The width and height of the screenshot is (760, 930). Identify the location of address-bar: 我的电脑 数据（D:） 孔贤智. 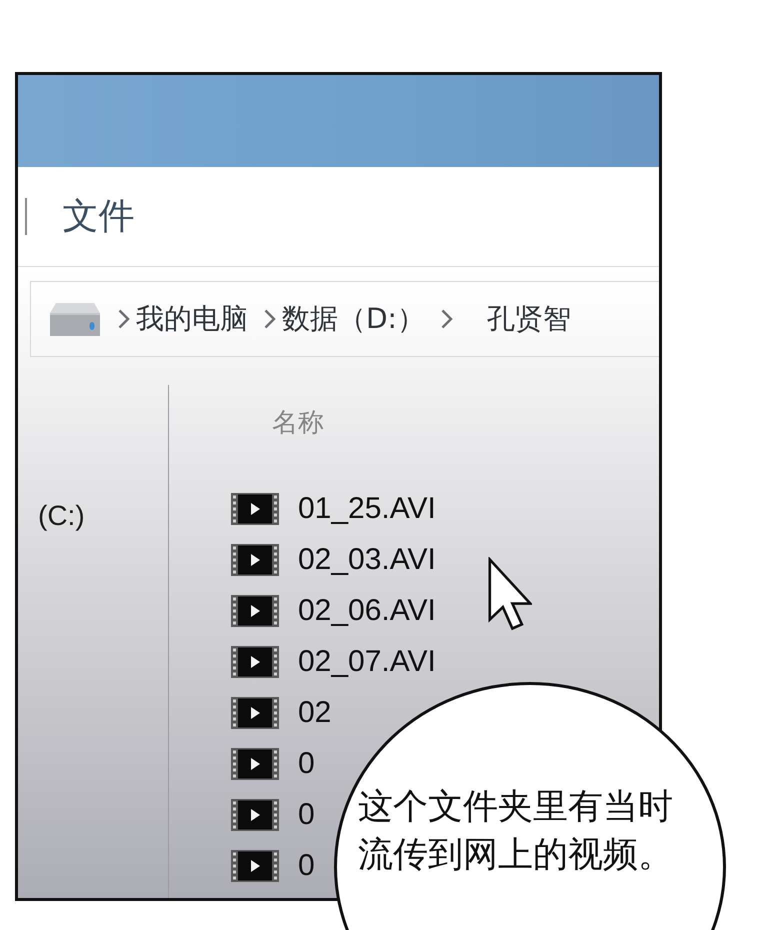
(344, 319).